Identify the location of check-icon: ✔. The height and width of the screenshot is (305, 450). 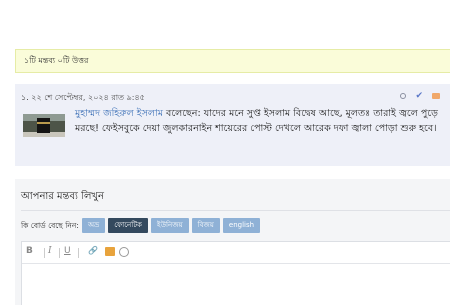
(419, 96).